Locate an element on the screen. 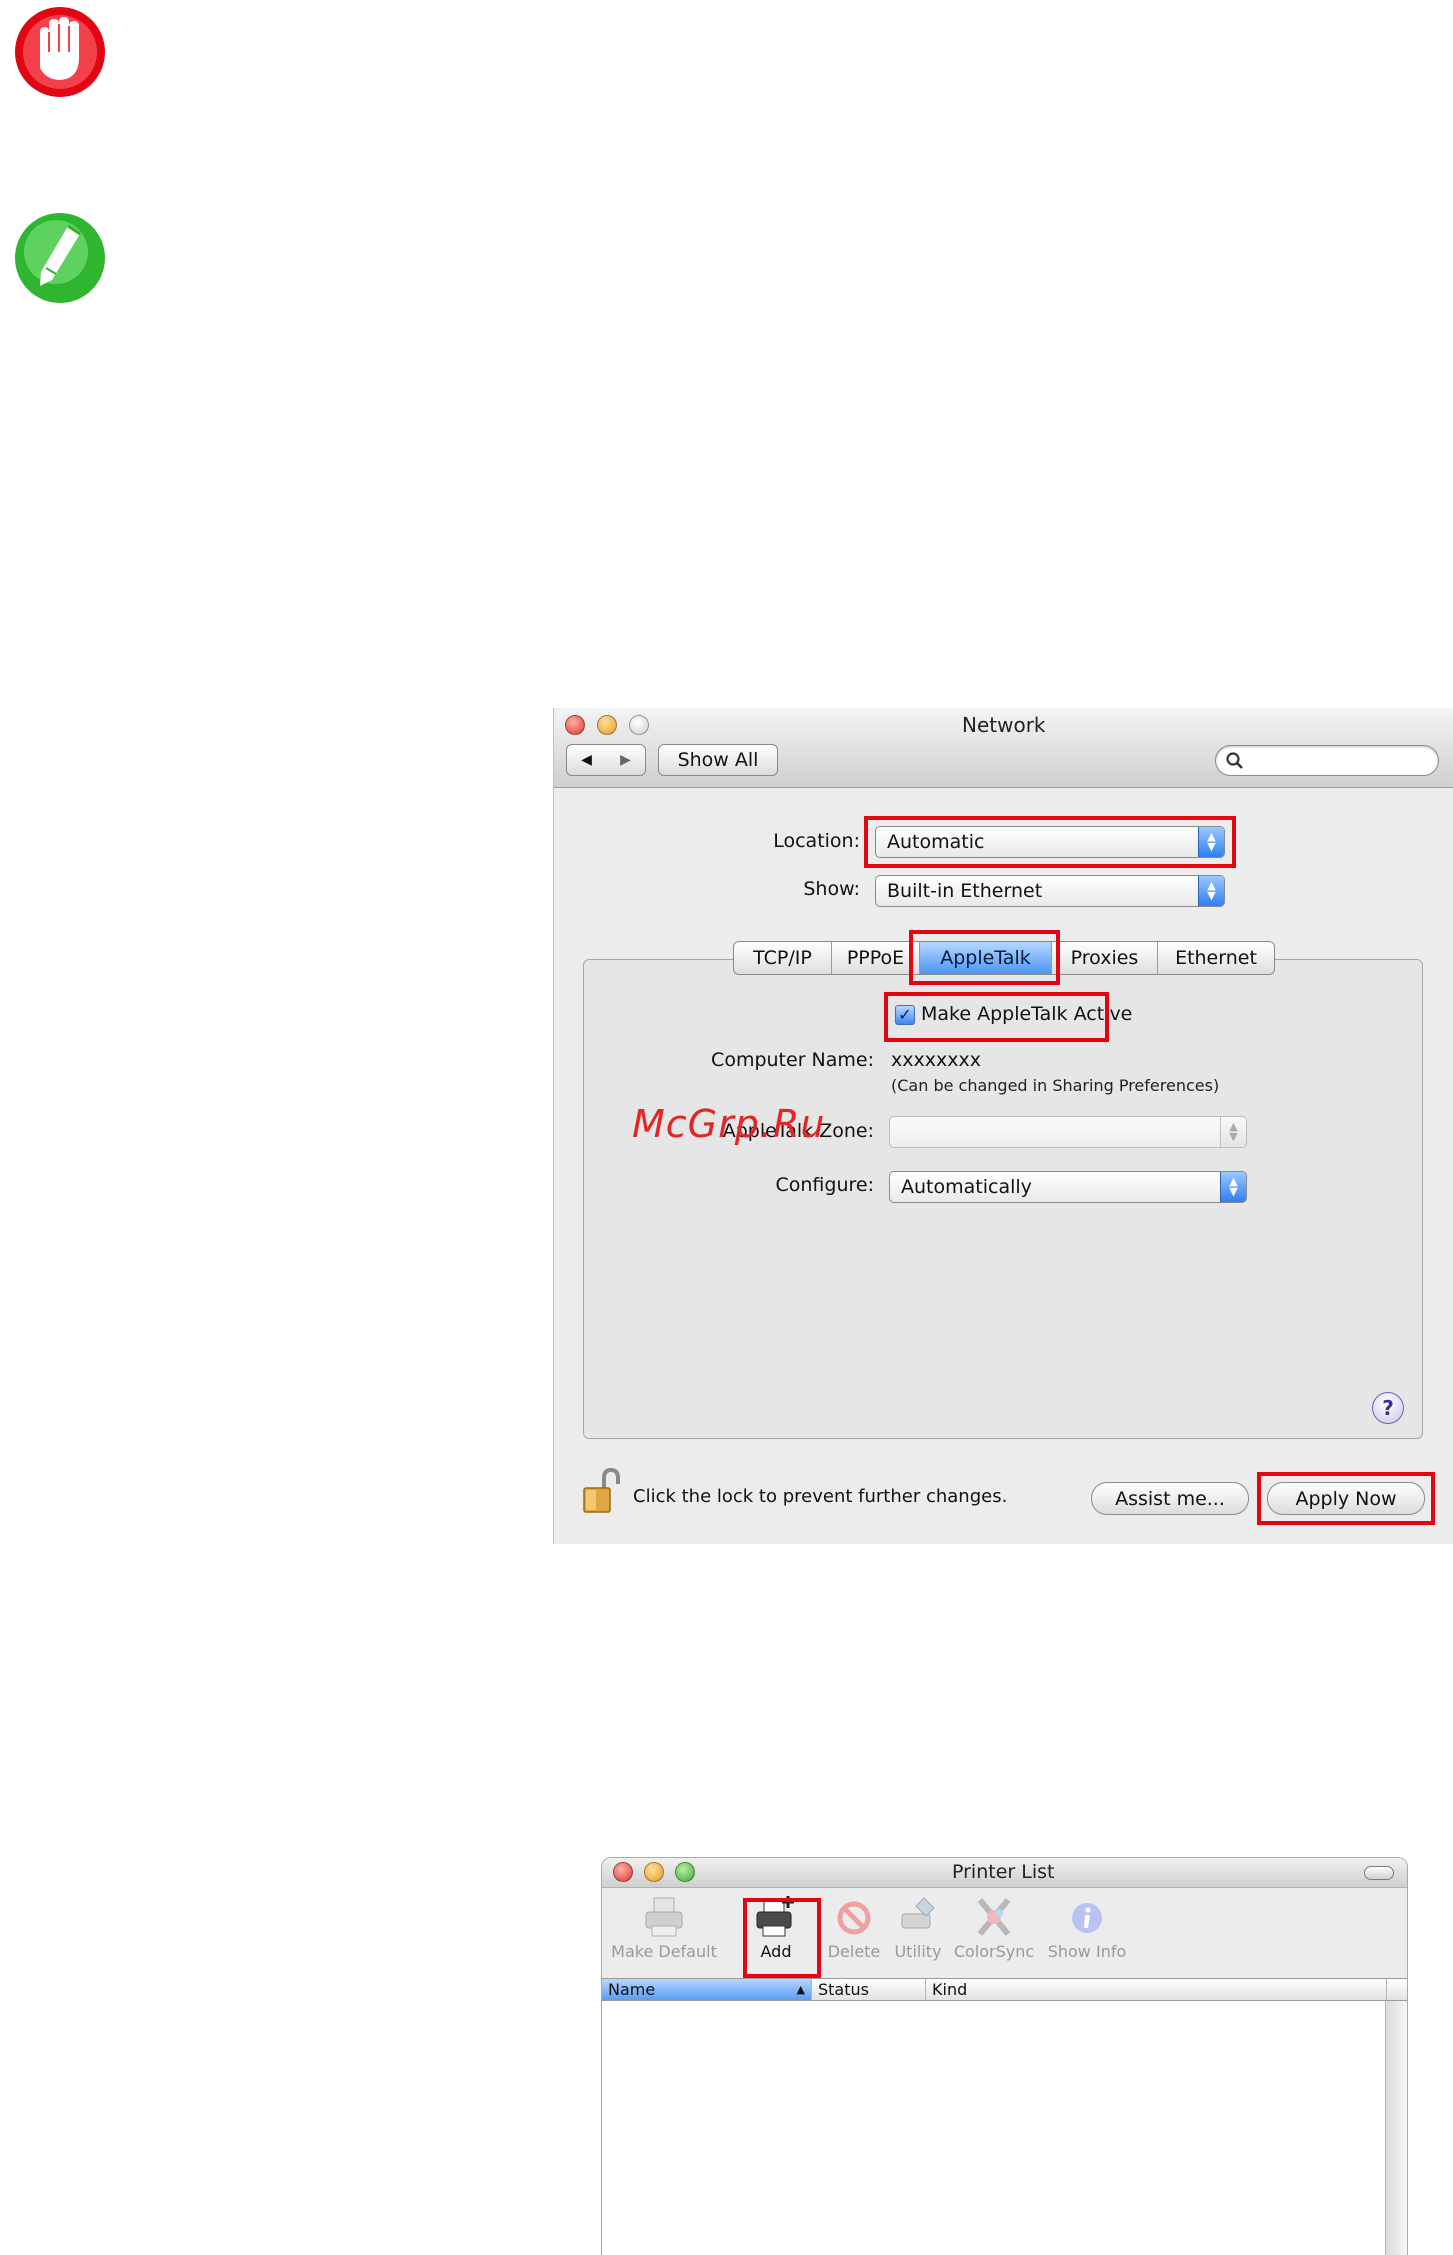  tab-ethernet: Ethernet is located at coordinates (1216, 958).